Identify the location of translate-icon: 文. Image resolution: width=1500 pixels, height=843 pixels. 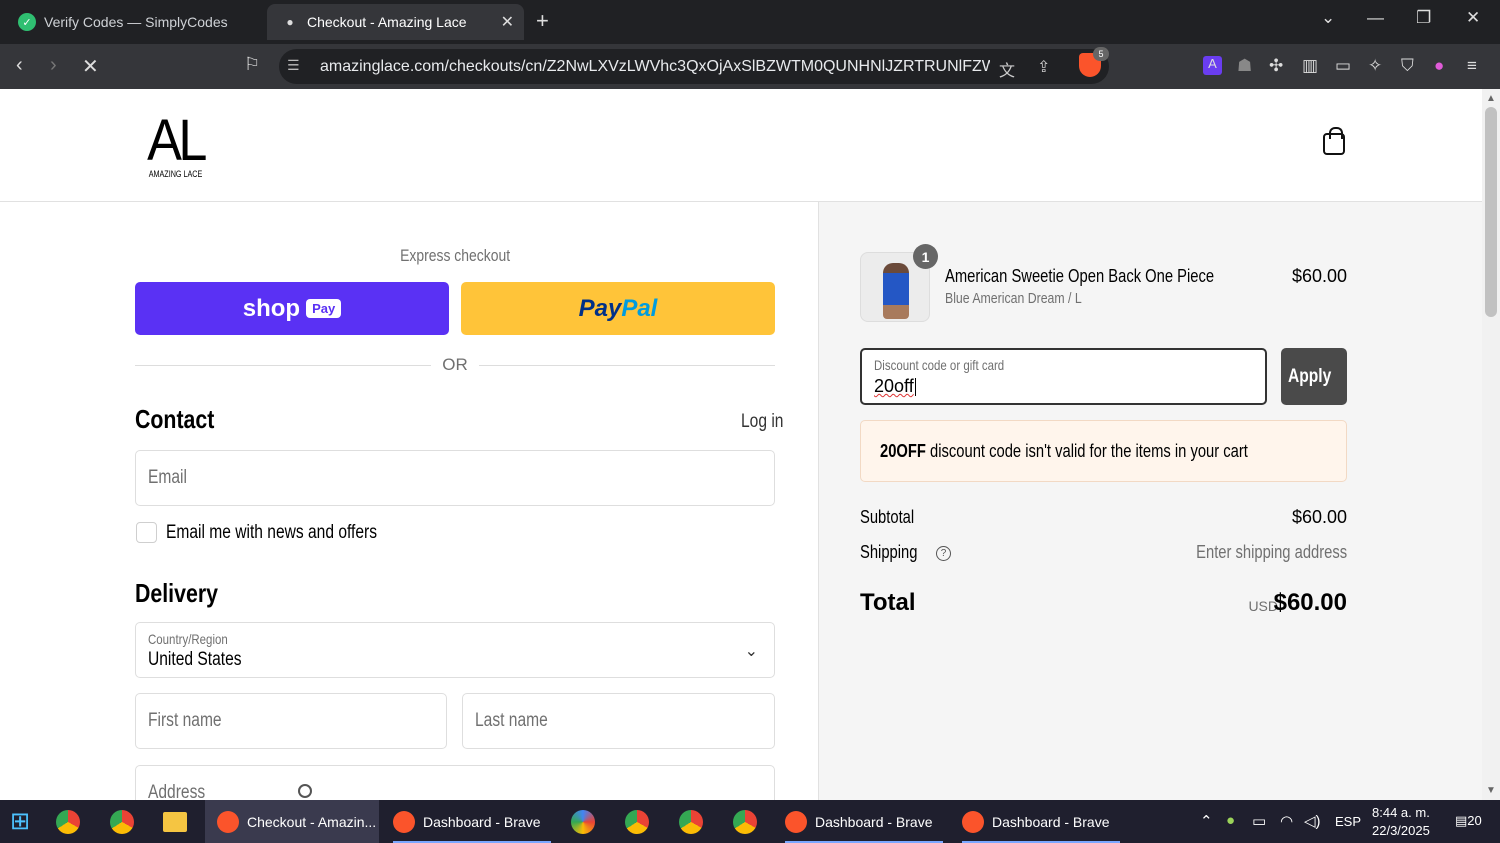
(1007, 69).